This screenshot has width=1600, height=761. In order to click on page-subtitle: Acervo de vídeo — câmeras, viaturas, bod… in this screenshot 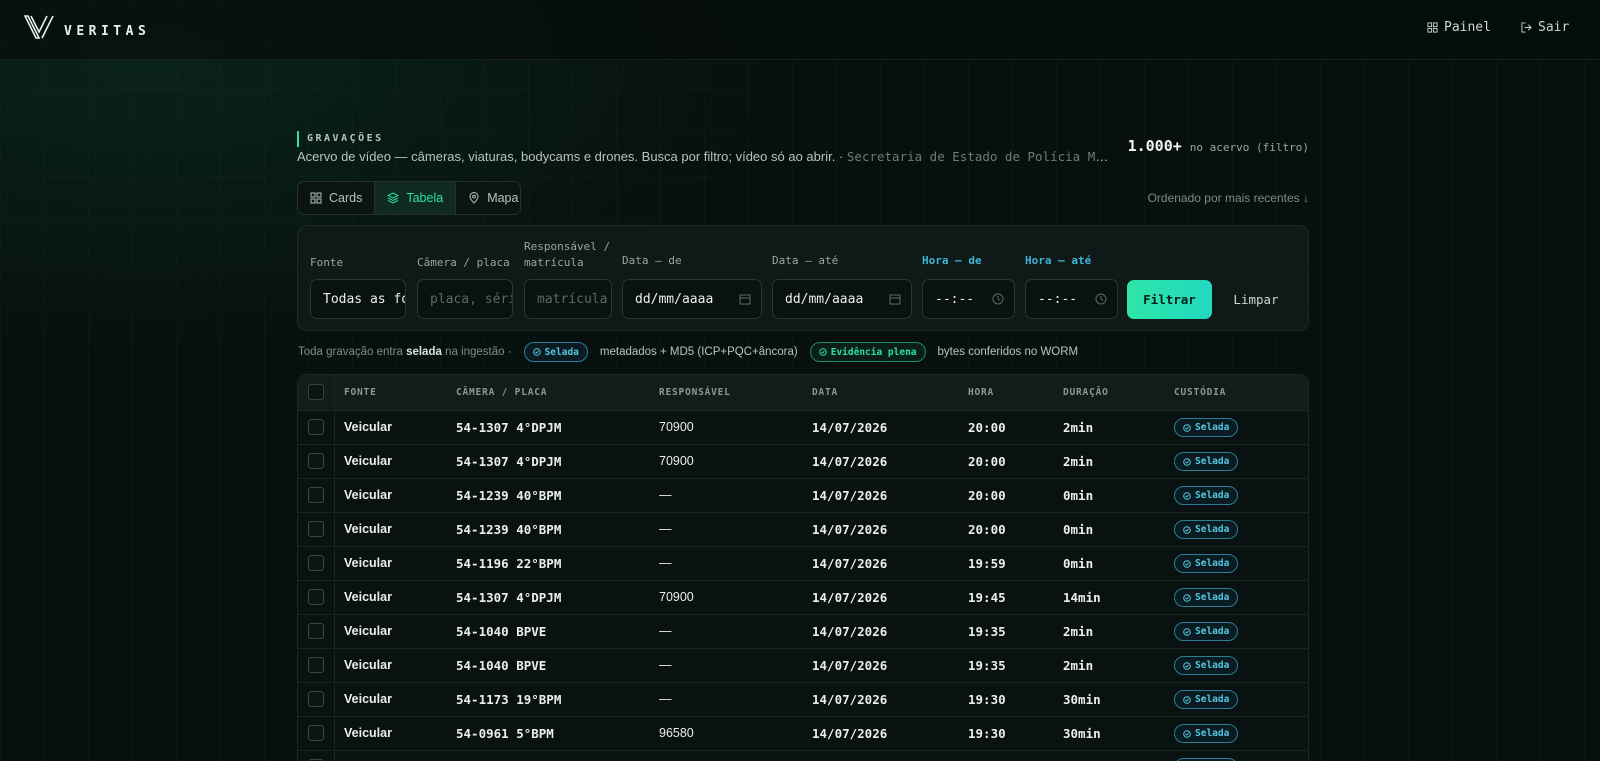, I will do `click(704, 156)`.